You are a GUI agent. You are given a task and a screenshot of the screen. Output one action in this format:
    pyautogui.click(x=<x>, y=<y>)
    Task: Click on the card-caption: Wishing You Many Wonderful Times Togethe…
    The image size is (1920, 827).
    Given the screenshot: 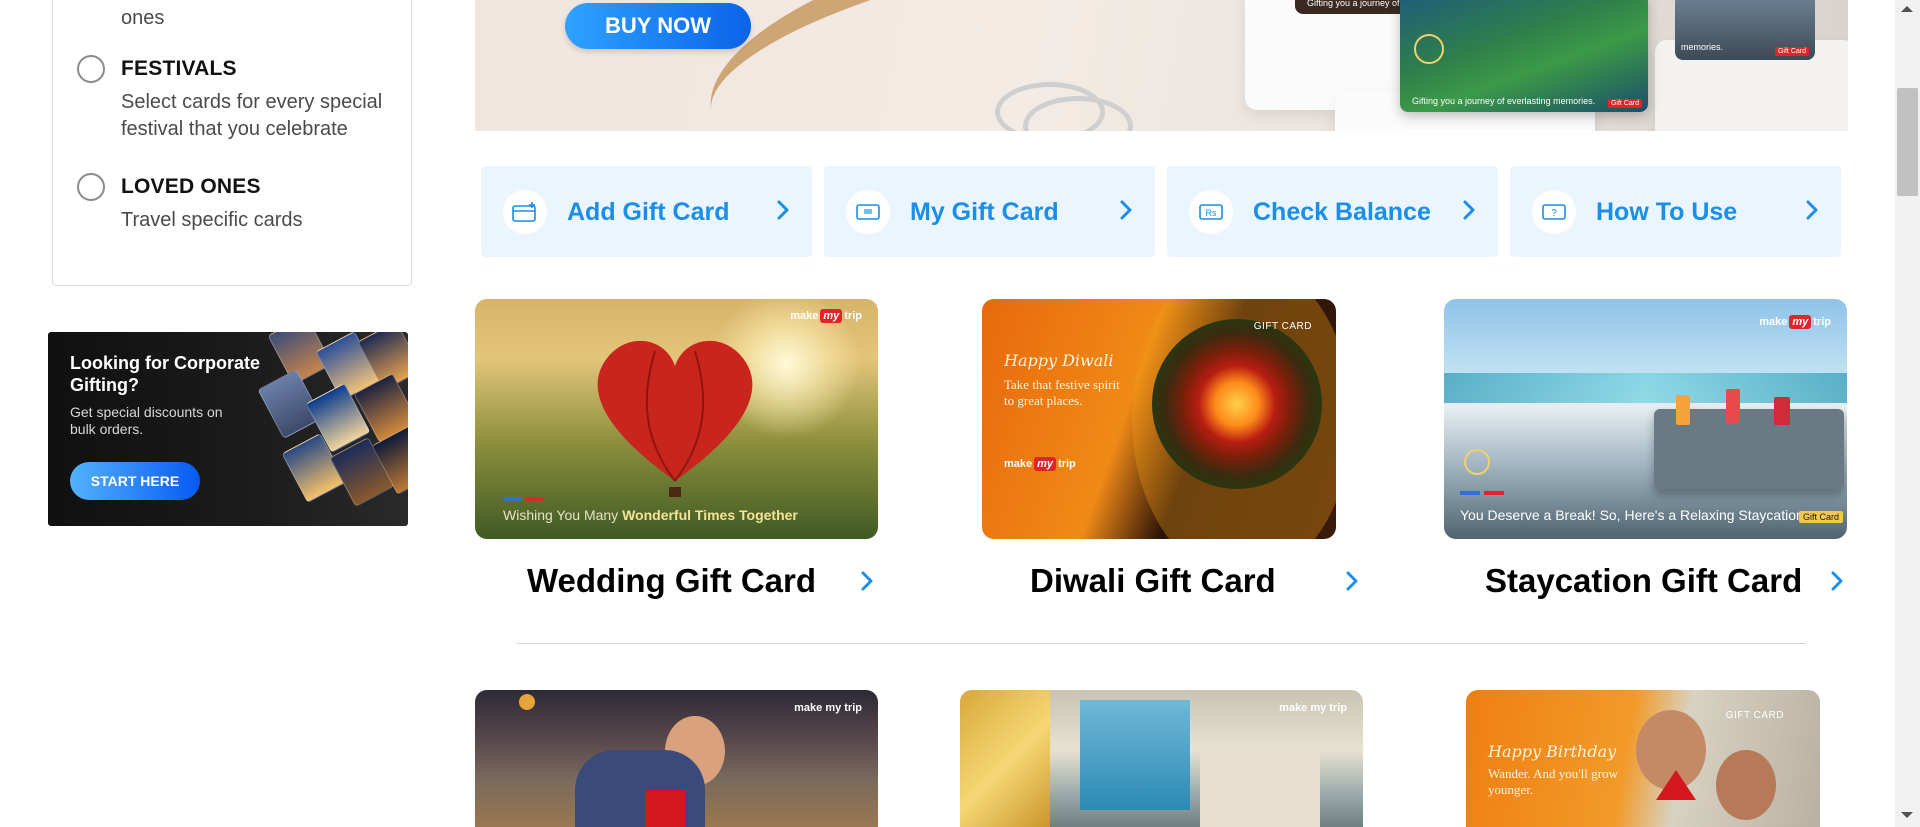 What is the action you would take?
    pyautogui.click(x=650, y=515)
    